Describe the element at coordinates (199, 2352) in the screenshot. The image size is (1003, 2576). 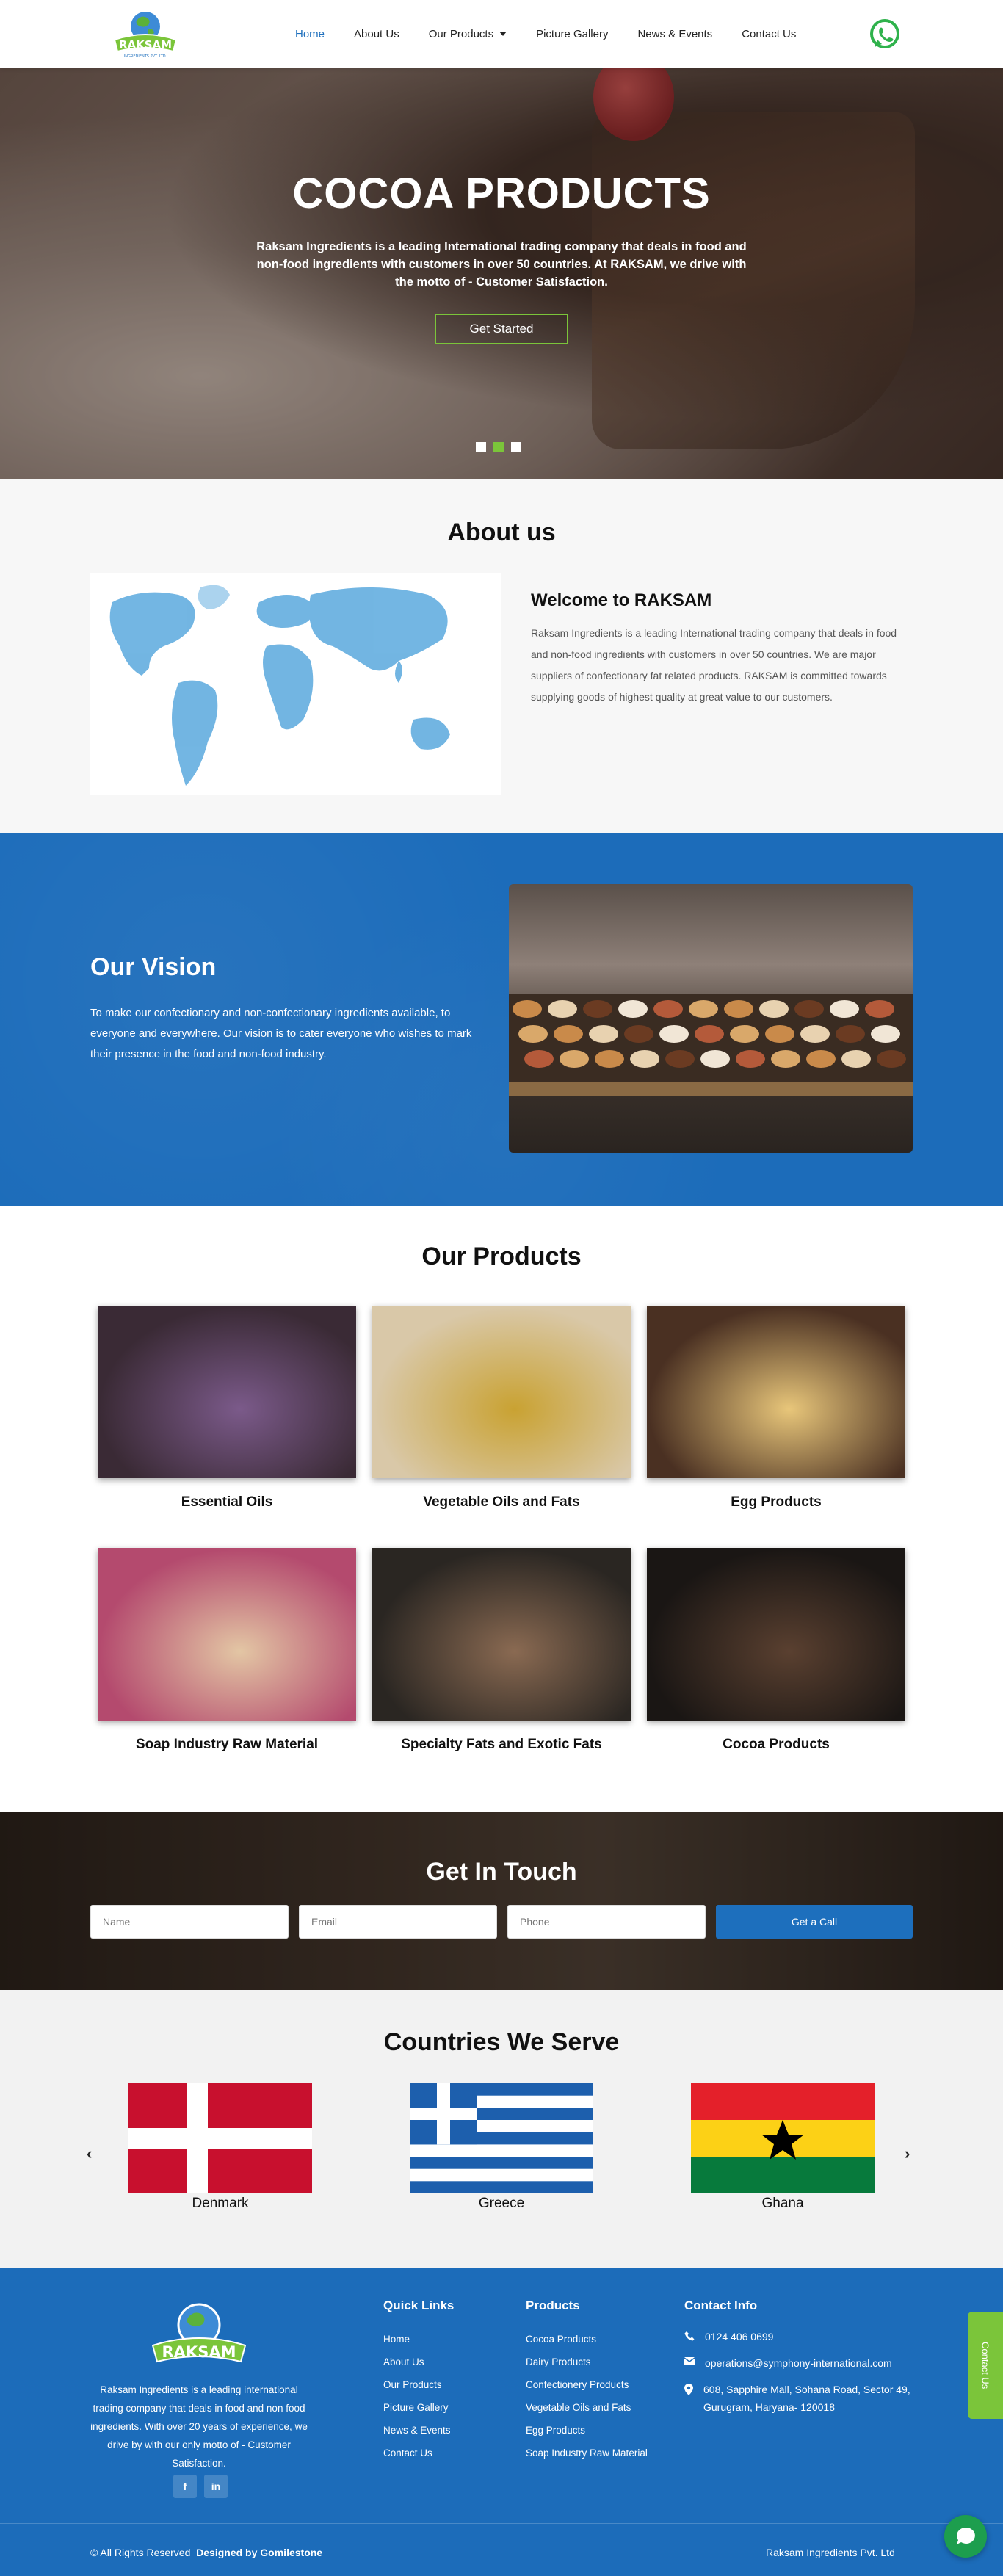
I see `footer-logo-wordmark: RAKSAM` at that location.